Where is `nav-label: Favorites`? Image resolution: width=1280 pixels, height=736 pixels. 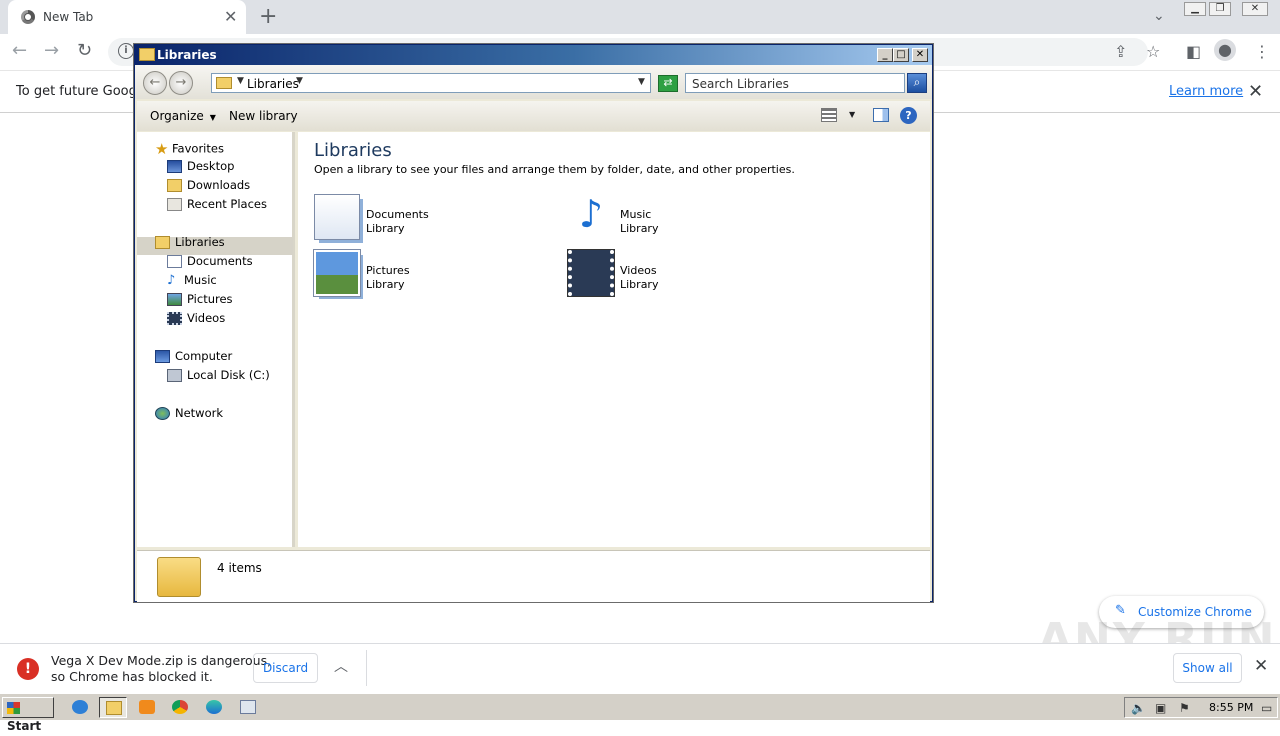
nav-label: Favorites is located at coordinates (198, 148).